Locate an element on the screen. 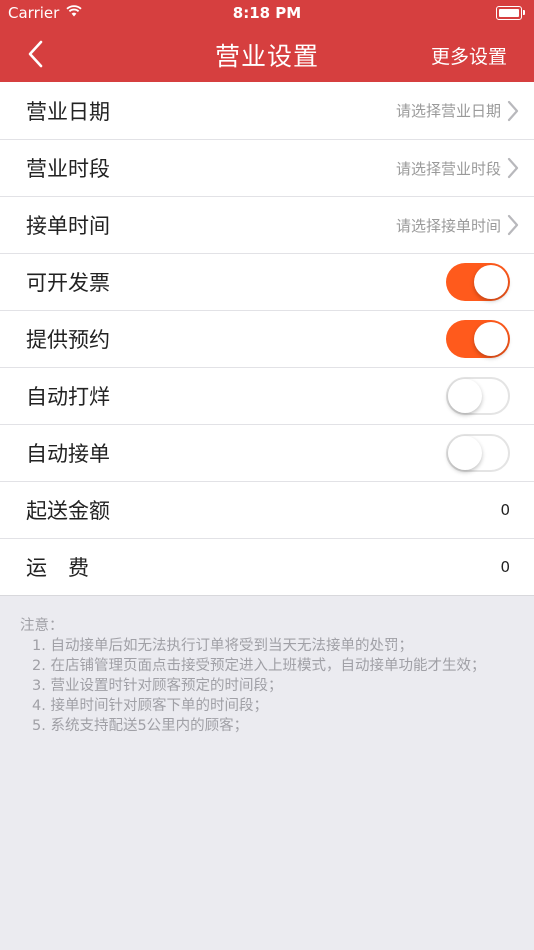 Image resolution: width=534 pixels, height=950 pixels. row-business-date: 营业日期 请选择营业日期 is located at coordinates (267, 110).